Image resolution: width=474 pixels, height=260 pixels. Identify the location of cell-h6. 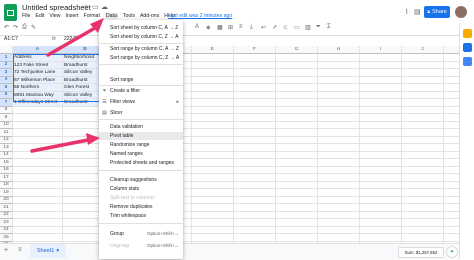
(339, 95).